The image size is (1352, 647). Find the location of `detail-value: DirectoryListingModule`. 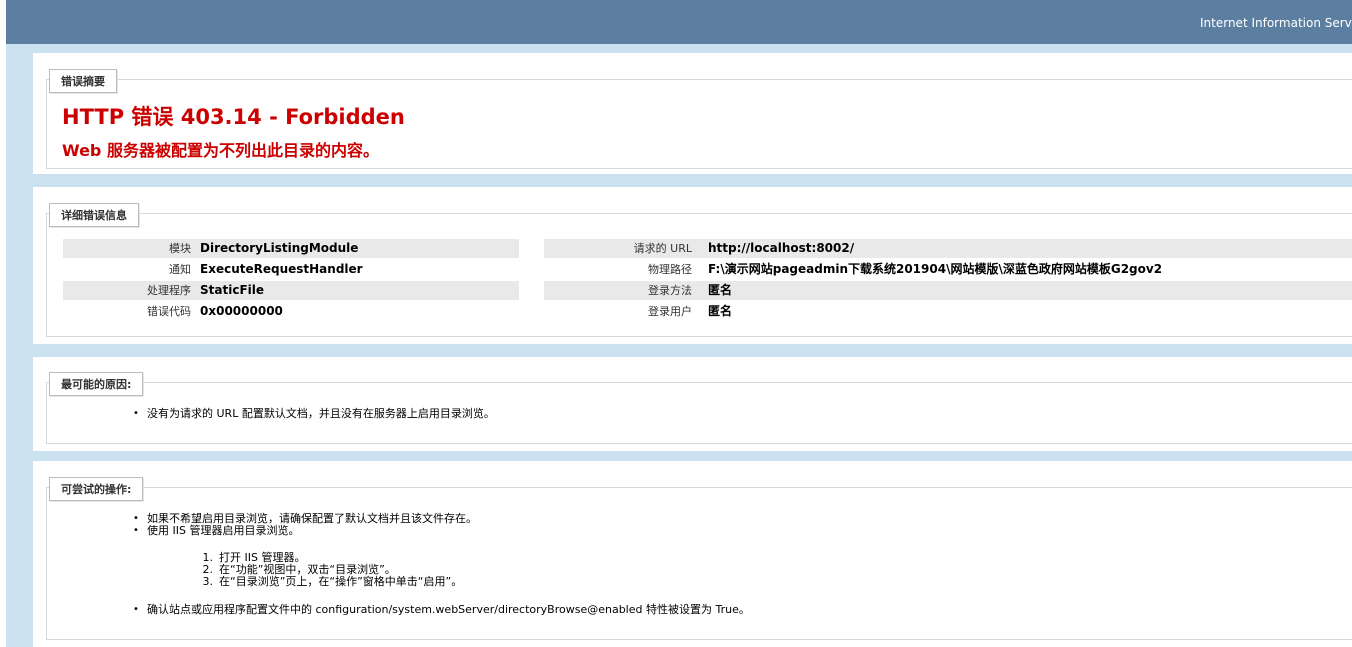

detail-value: DirectoryListingModule is located at coordinates (279, 248).